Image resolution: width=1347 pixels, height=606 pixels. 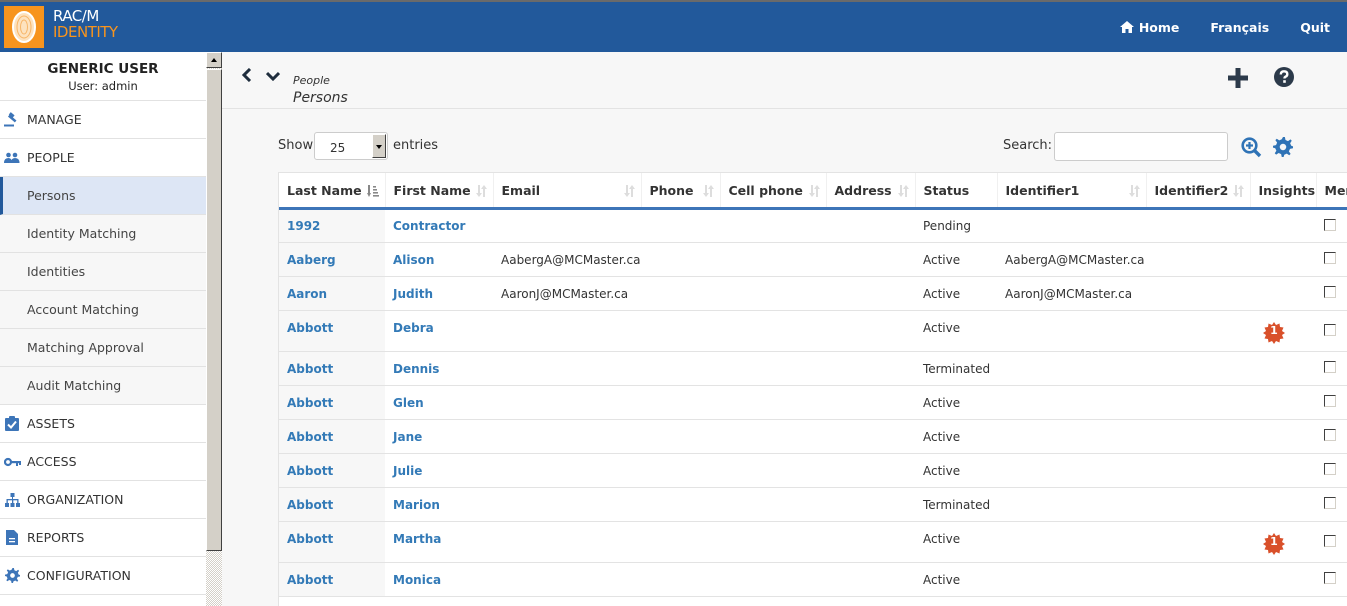 What do you see at coordinates (332, 259) in the screenshot?
I see `last-name-cell: Aaberg` at bounding box center [332, 259].